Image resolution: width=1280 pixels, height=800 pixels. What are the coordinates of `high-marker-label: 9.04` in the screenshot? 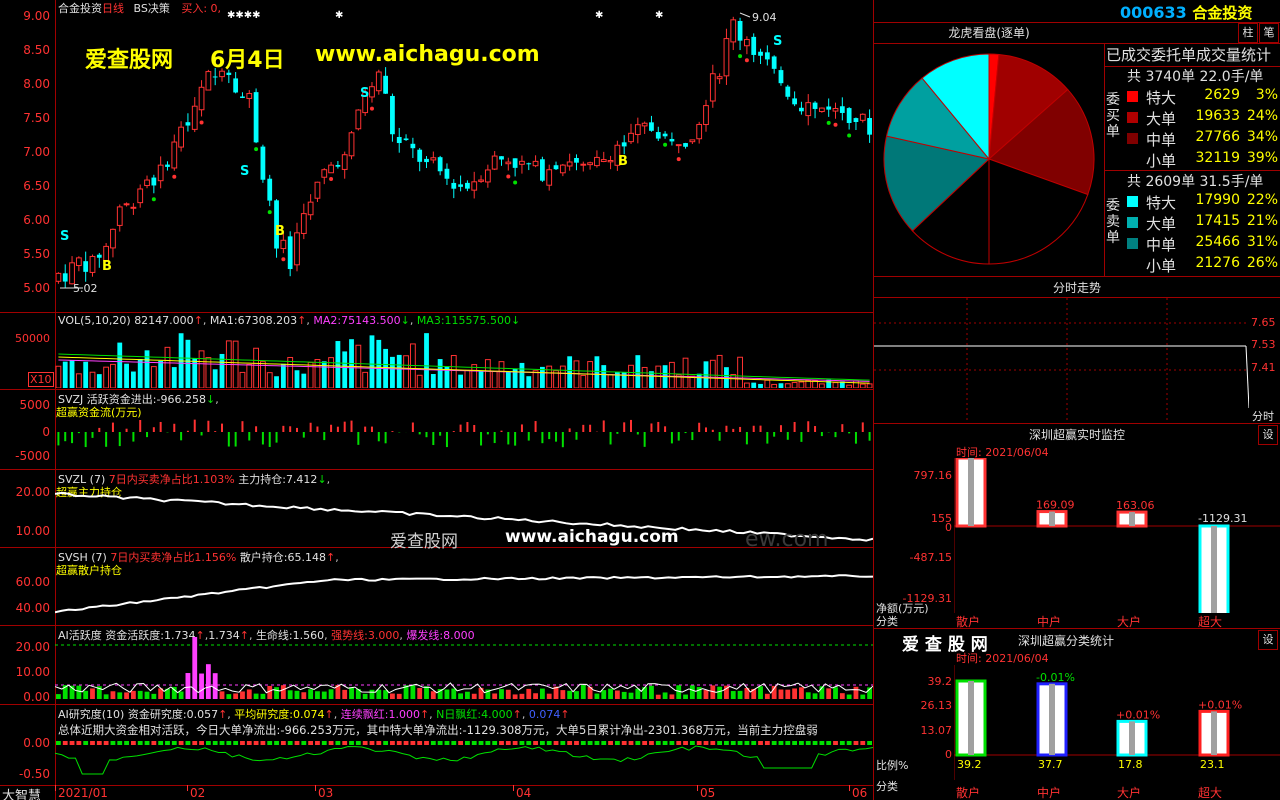 It's located at (764, 17).